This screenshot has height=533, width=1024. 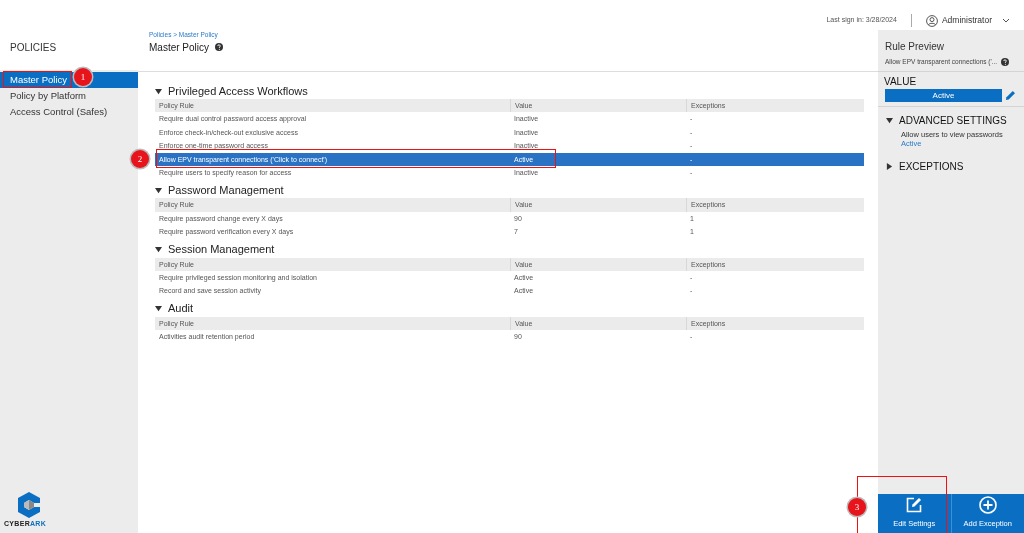 What do you see at coordinates (953, 121) in the screenshot?
I see `section-title: ADVANCED SETTINGS` at bounding box center [953, 121].